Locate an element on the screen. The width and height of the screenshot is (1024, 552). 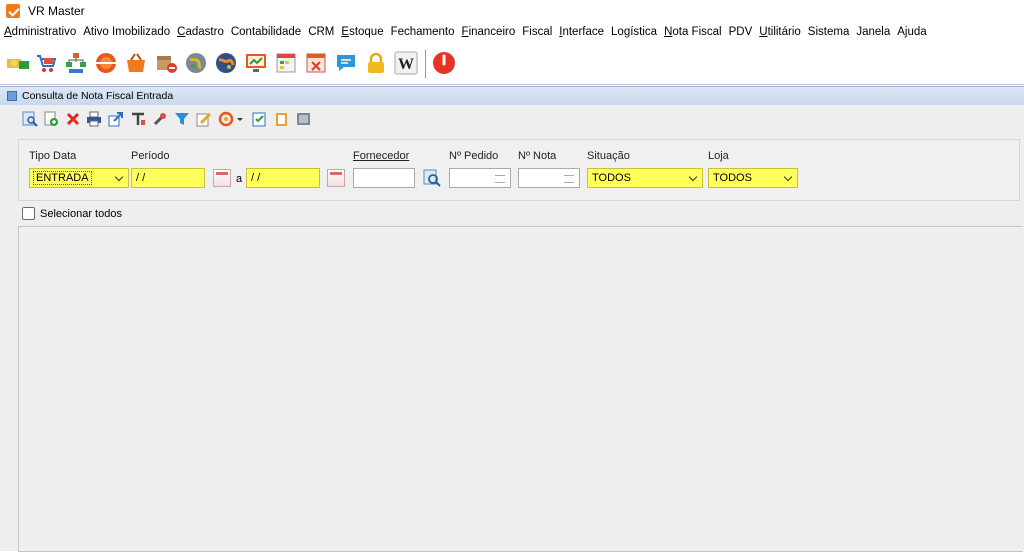
inner-window-titlebar: Consulta de Nota Fiscal Entrada is located at coordinates (512, 96).